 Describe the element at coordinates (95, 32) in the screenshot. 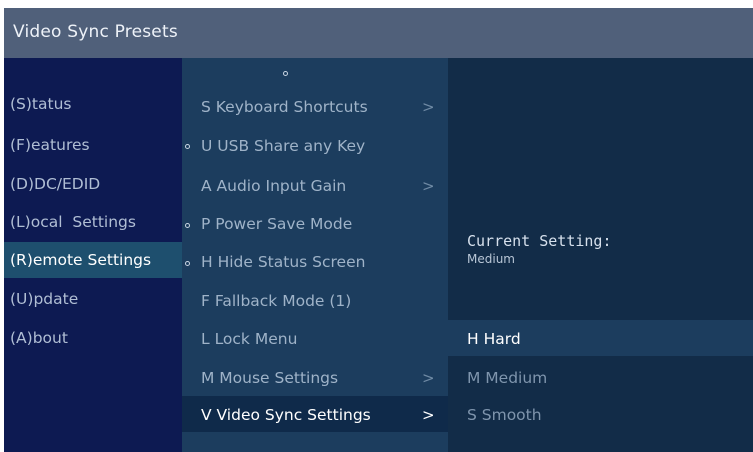

I see `window-title: Video Sync Presets` at that location.